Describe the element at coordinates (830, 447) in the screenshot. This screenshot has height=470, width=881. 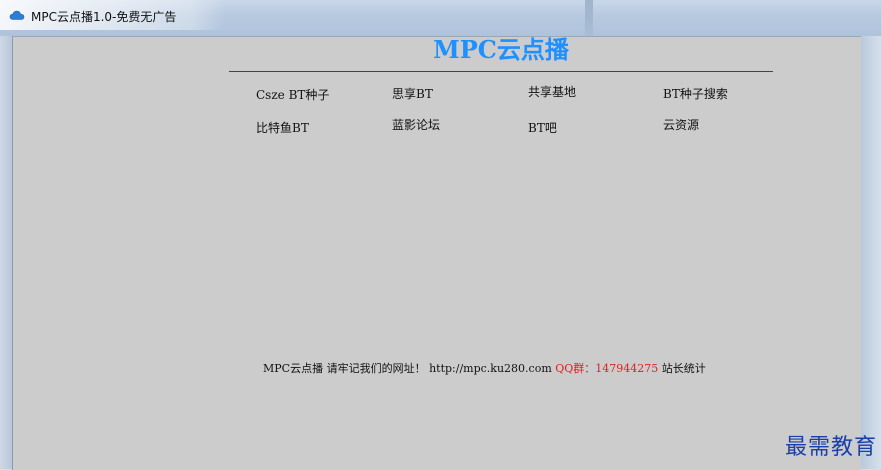
I see `watermark-text: 最需教育` at that location.